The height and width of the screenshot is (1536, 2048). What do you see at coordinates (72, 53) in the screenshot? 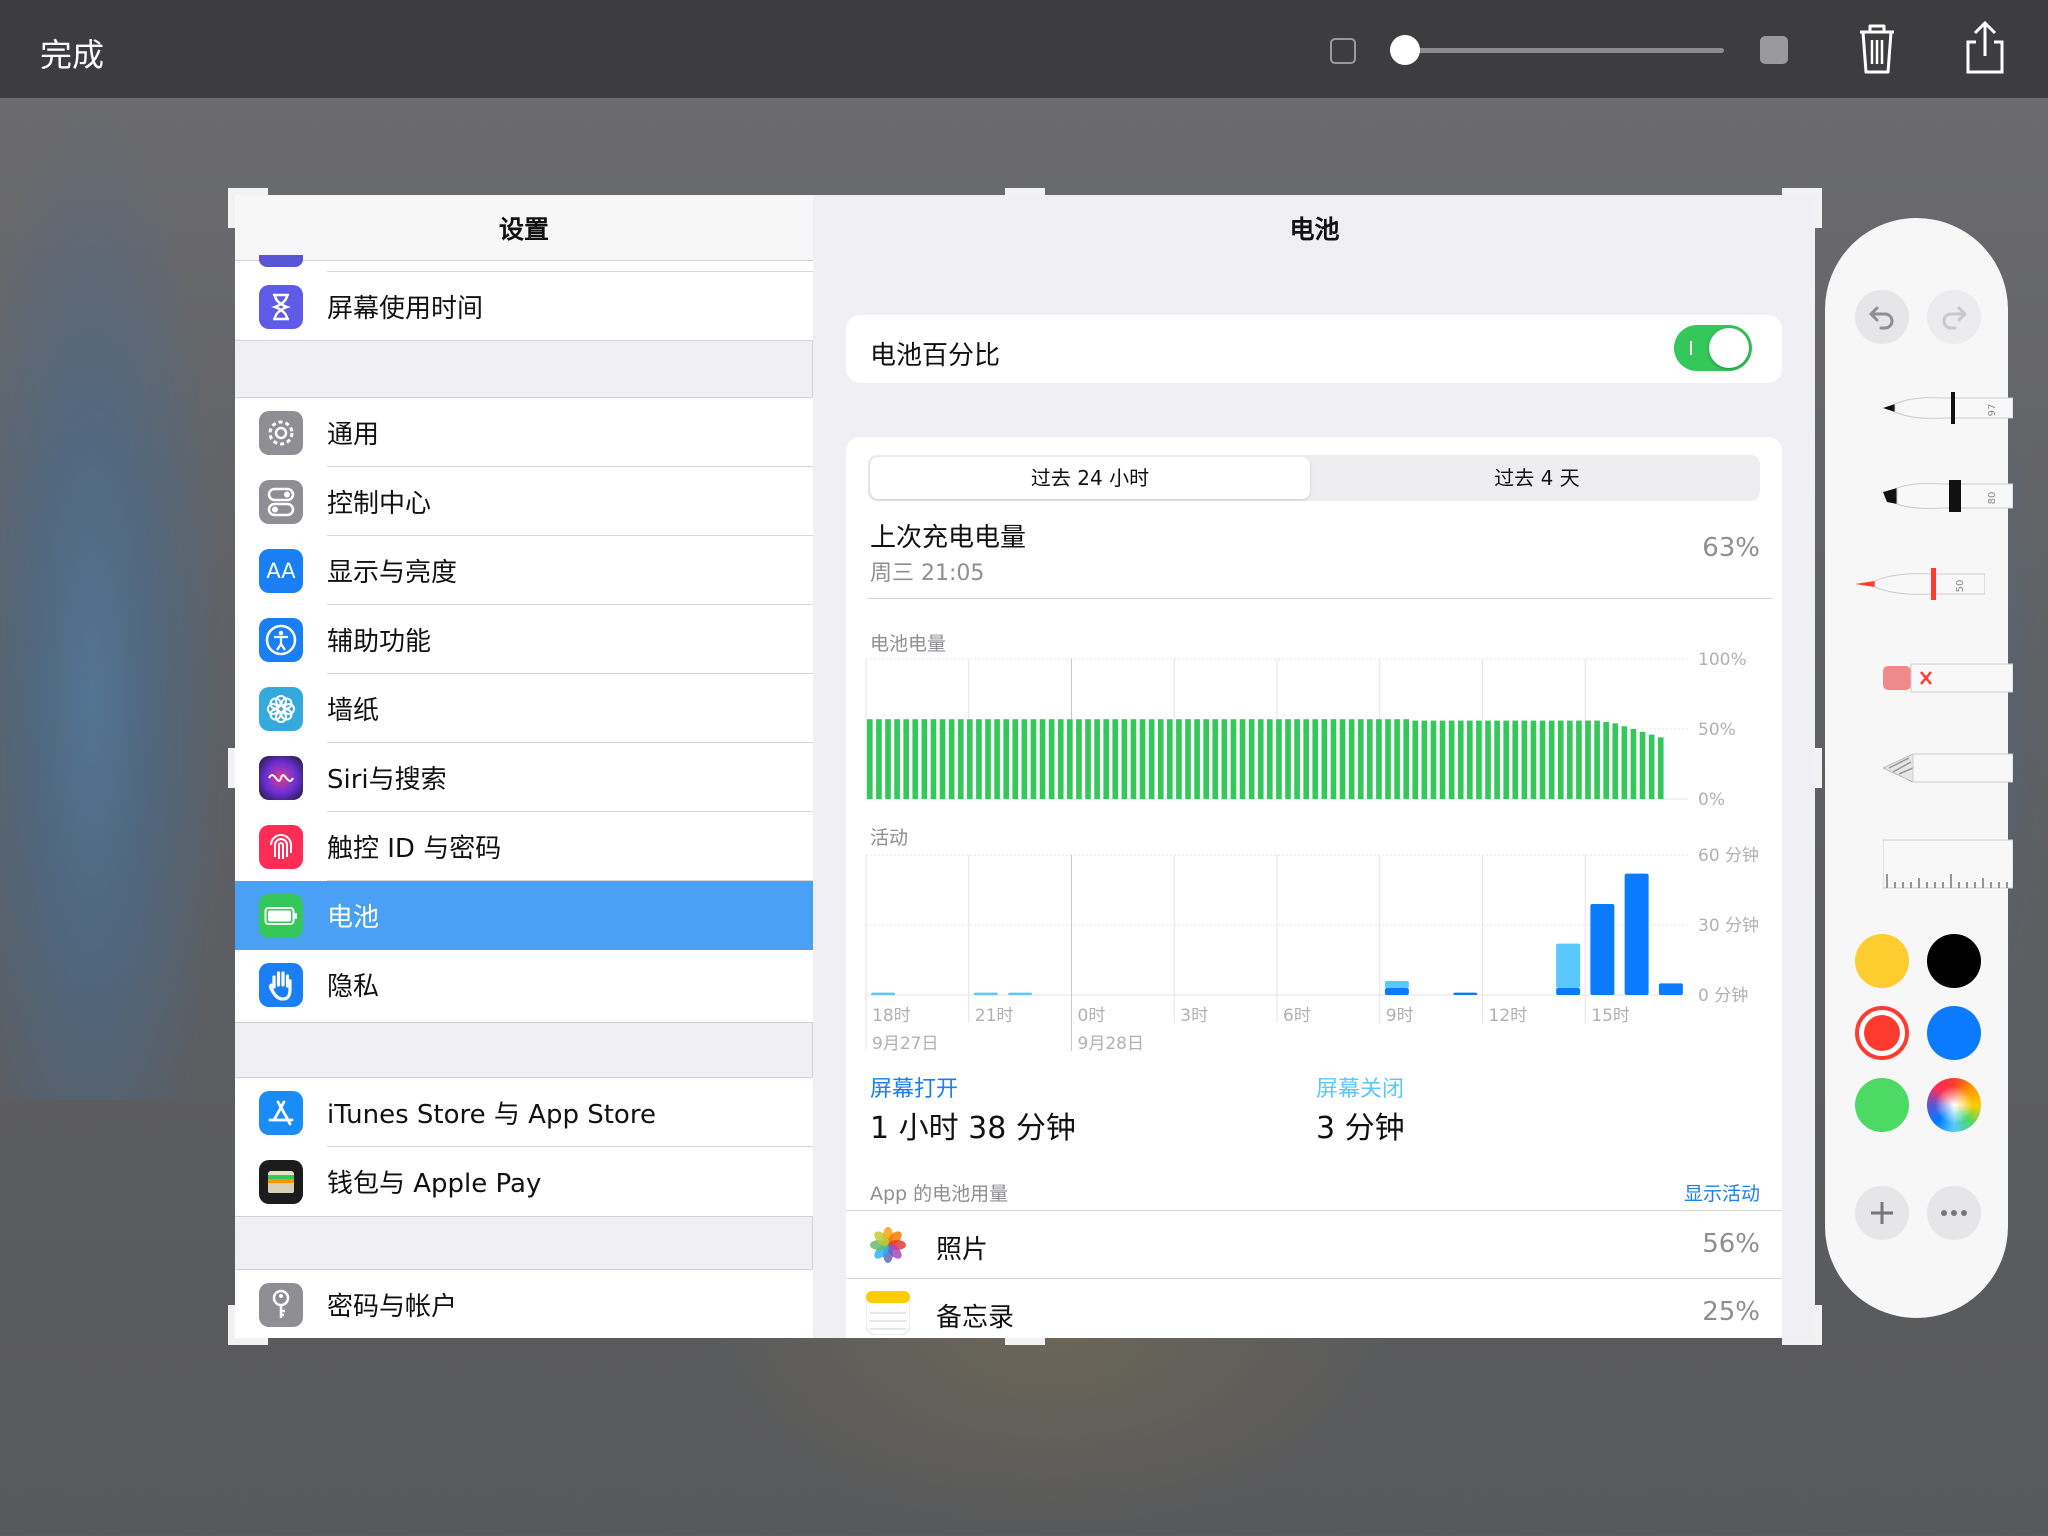
I see `done-button: 完成` at bounding box center [72, 53].